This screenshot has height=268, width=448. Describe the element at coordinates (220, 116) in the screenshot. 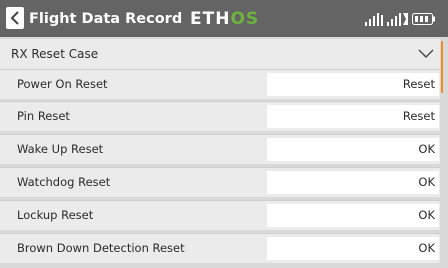

I see `row-pin-reset: Pin Reset Reset` at that location.